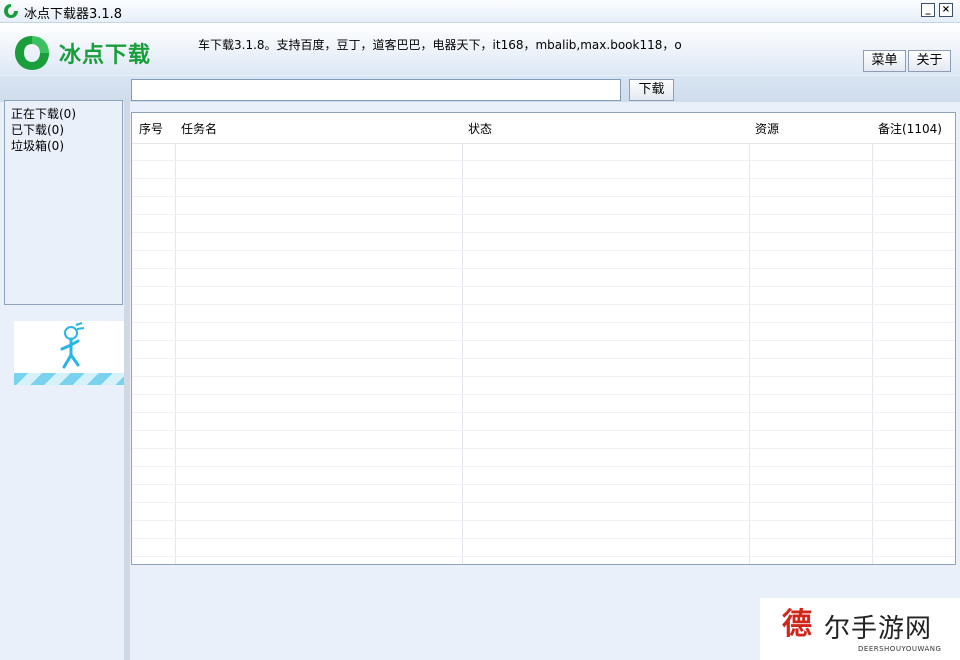 Image resolution: width=960 pixels, height=660 pixels. Describe the element at coordinates (797, 624) in the screenshot. I see `watermark-logo: 德` at that location.